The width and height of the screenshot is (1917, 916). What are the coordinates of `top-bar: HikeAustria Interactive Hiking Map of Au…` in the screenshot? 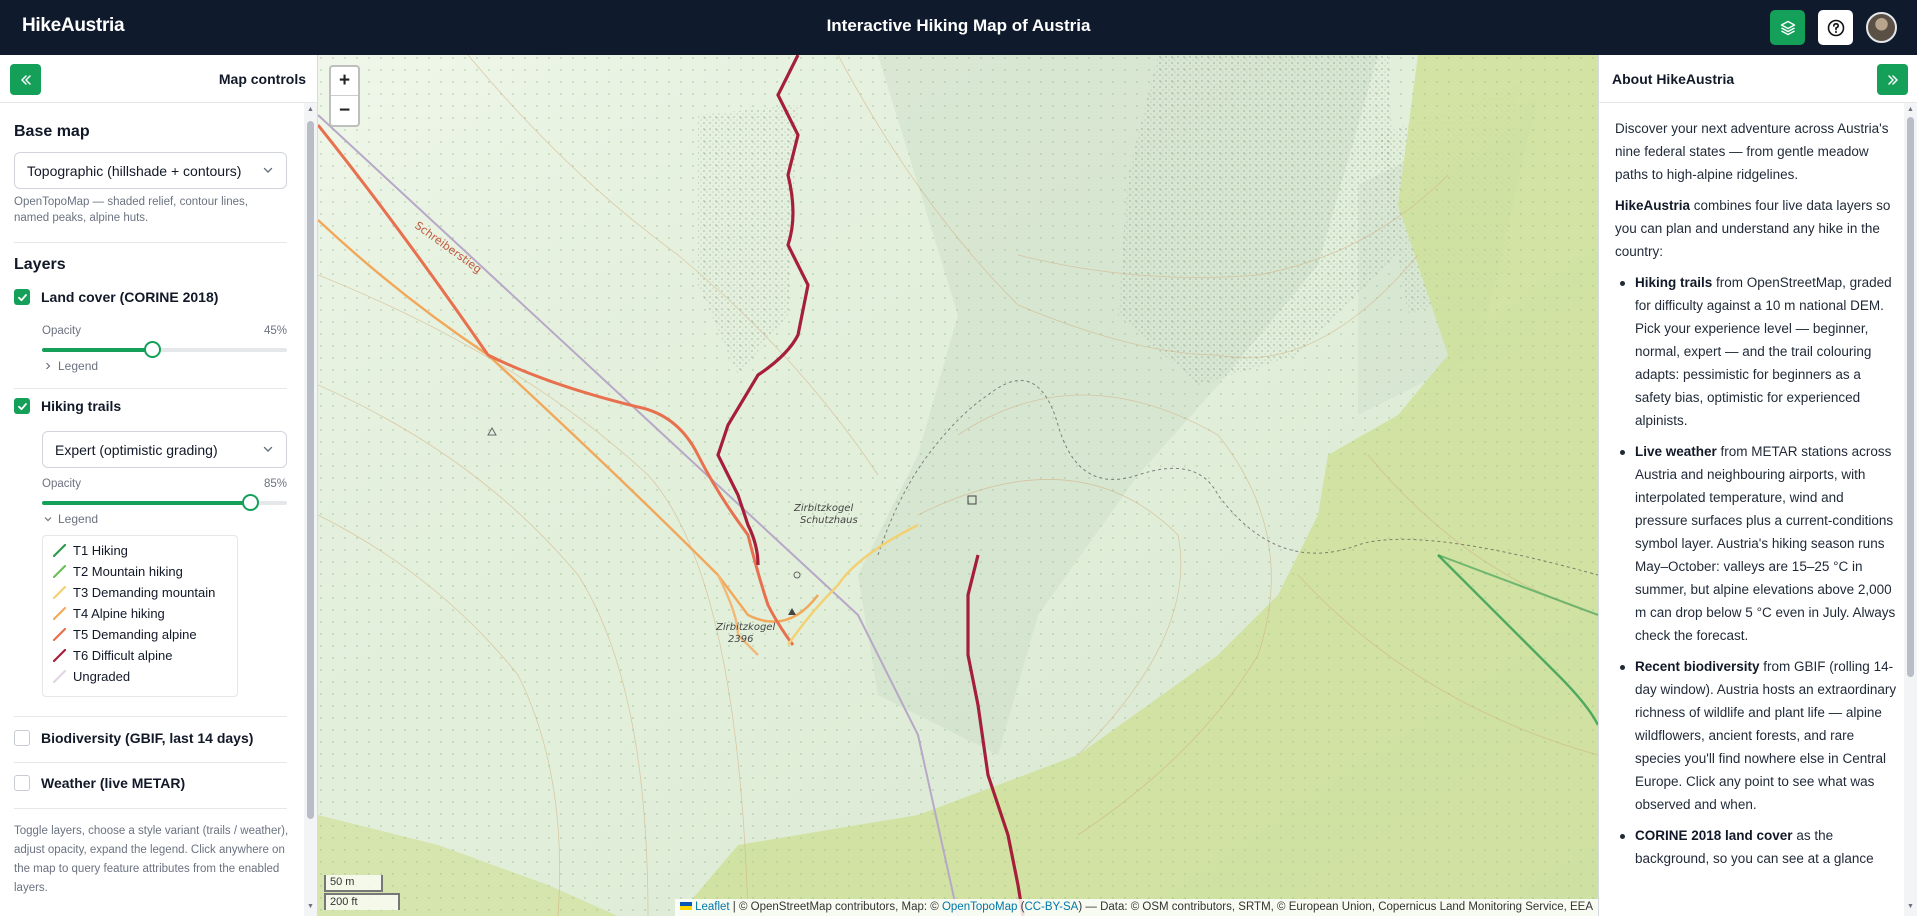 It's located at (958, 27).